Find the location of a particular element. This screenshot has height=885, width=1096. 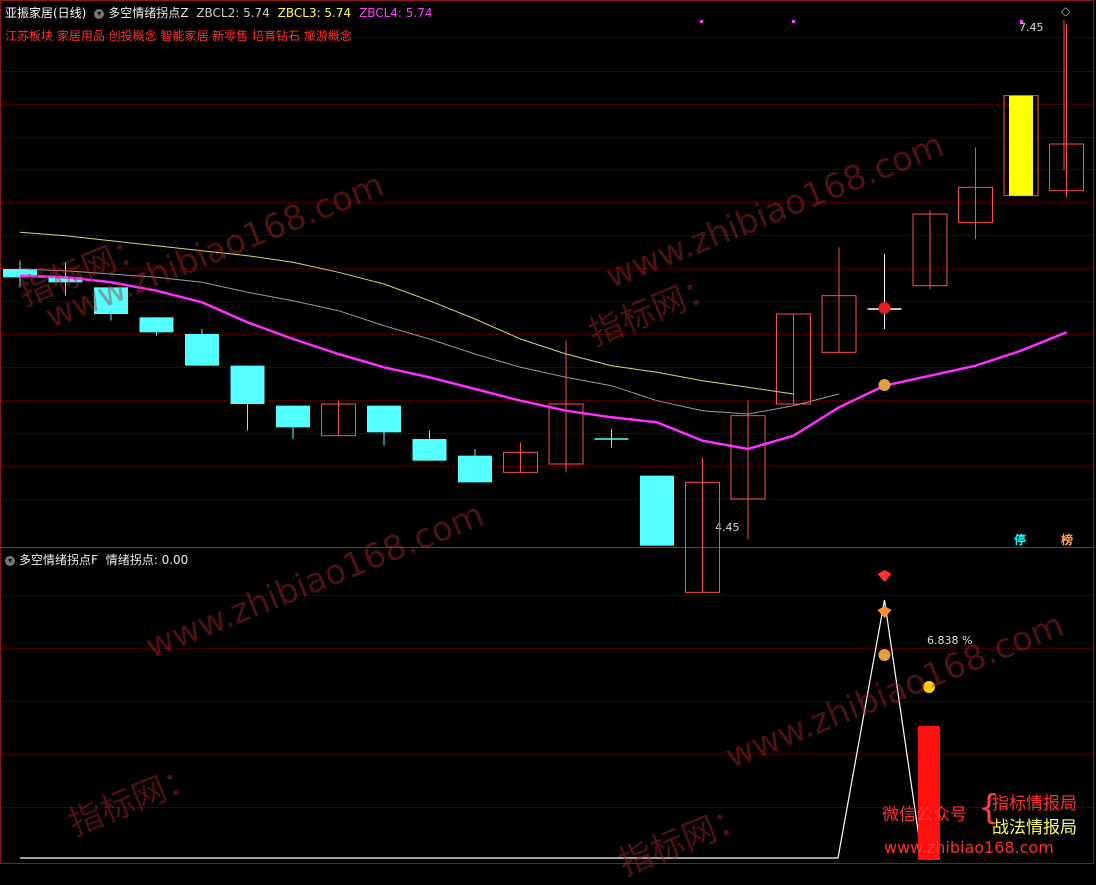

ad-line2: 战法情报局 is located at coordinates (1034, 828).